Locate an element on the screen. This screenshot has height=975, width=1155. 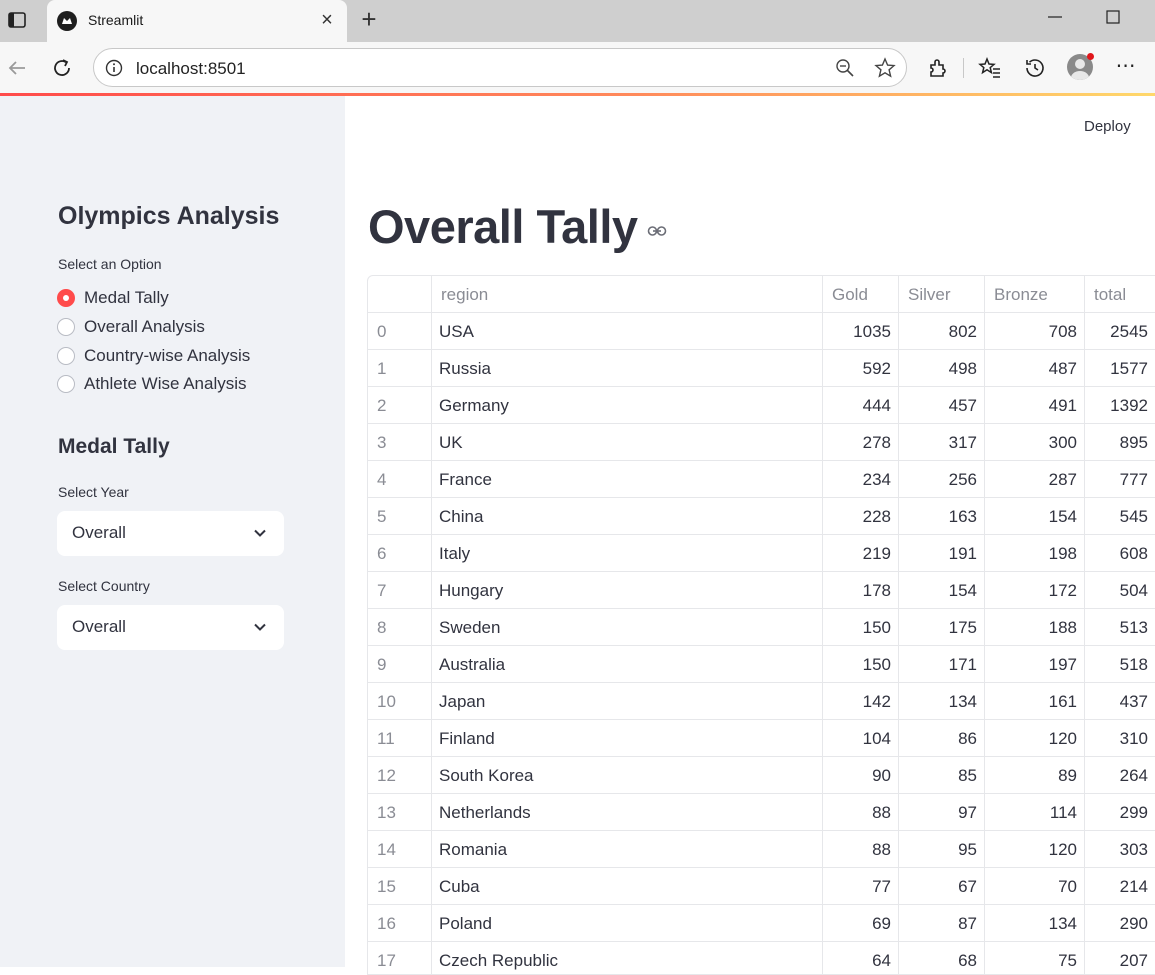
tab-actions-icon is located at coordinates (17, 20).